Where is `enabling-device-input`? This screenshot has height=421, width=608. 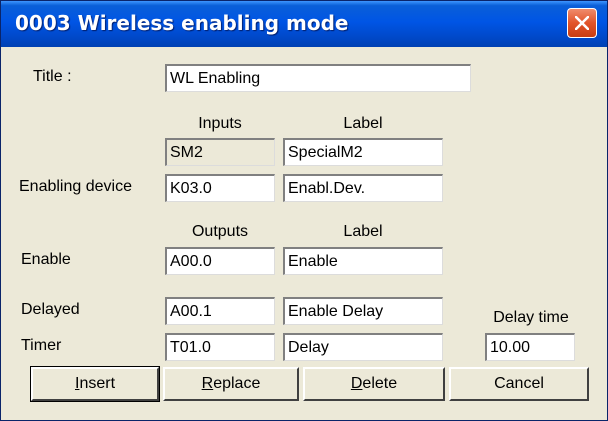
enabling-device-input is located at coordinates (220, 188).